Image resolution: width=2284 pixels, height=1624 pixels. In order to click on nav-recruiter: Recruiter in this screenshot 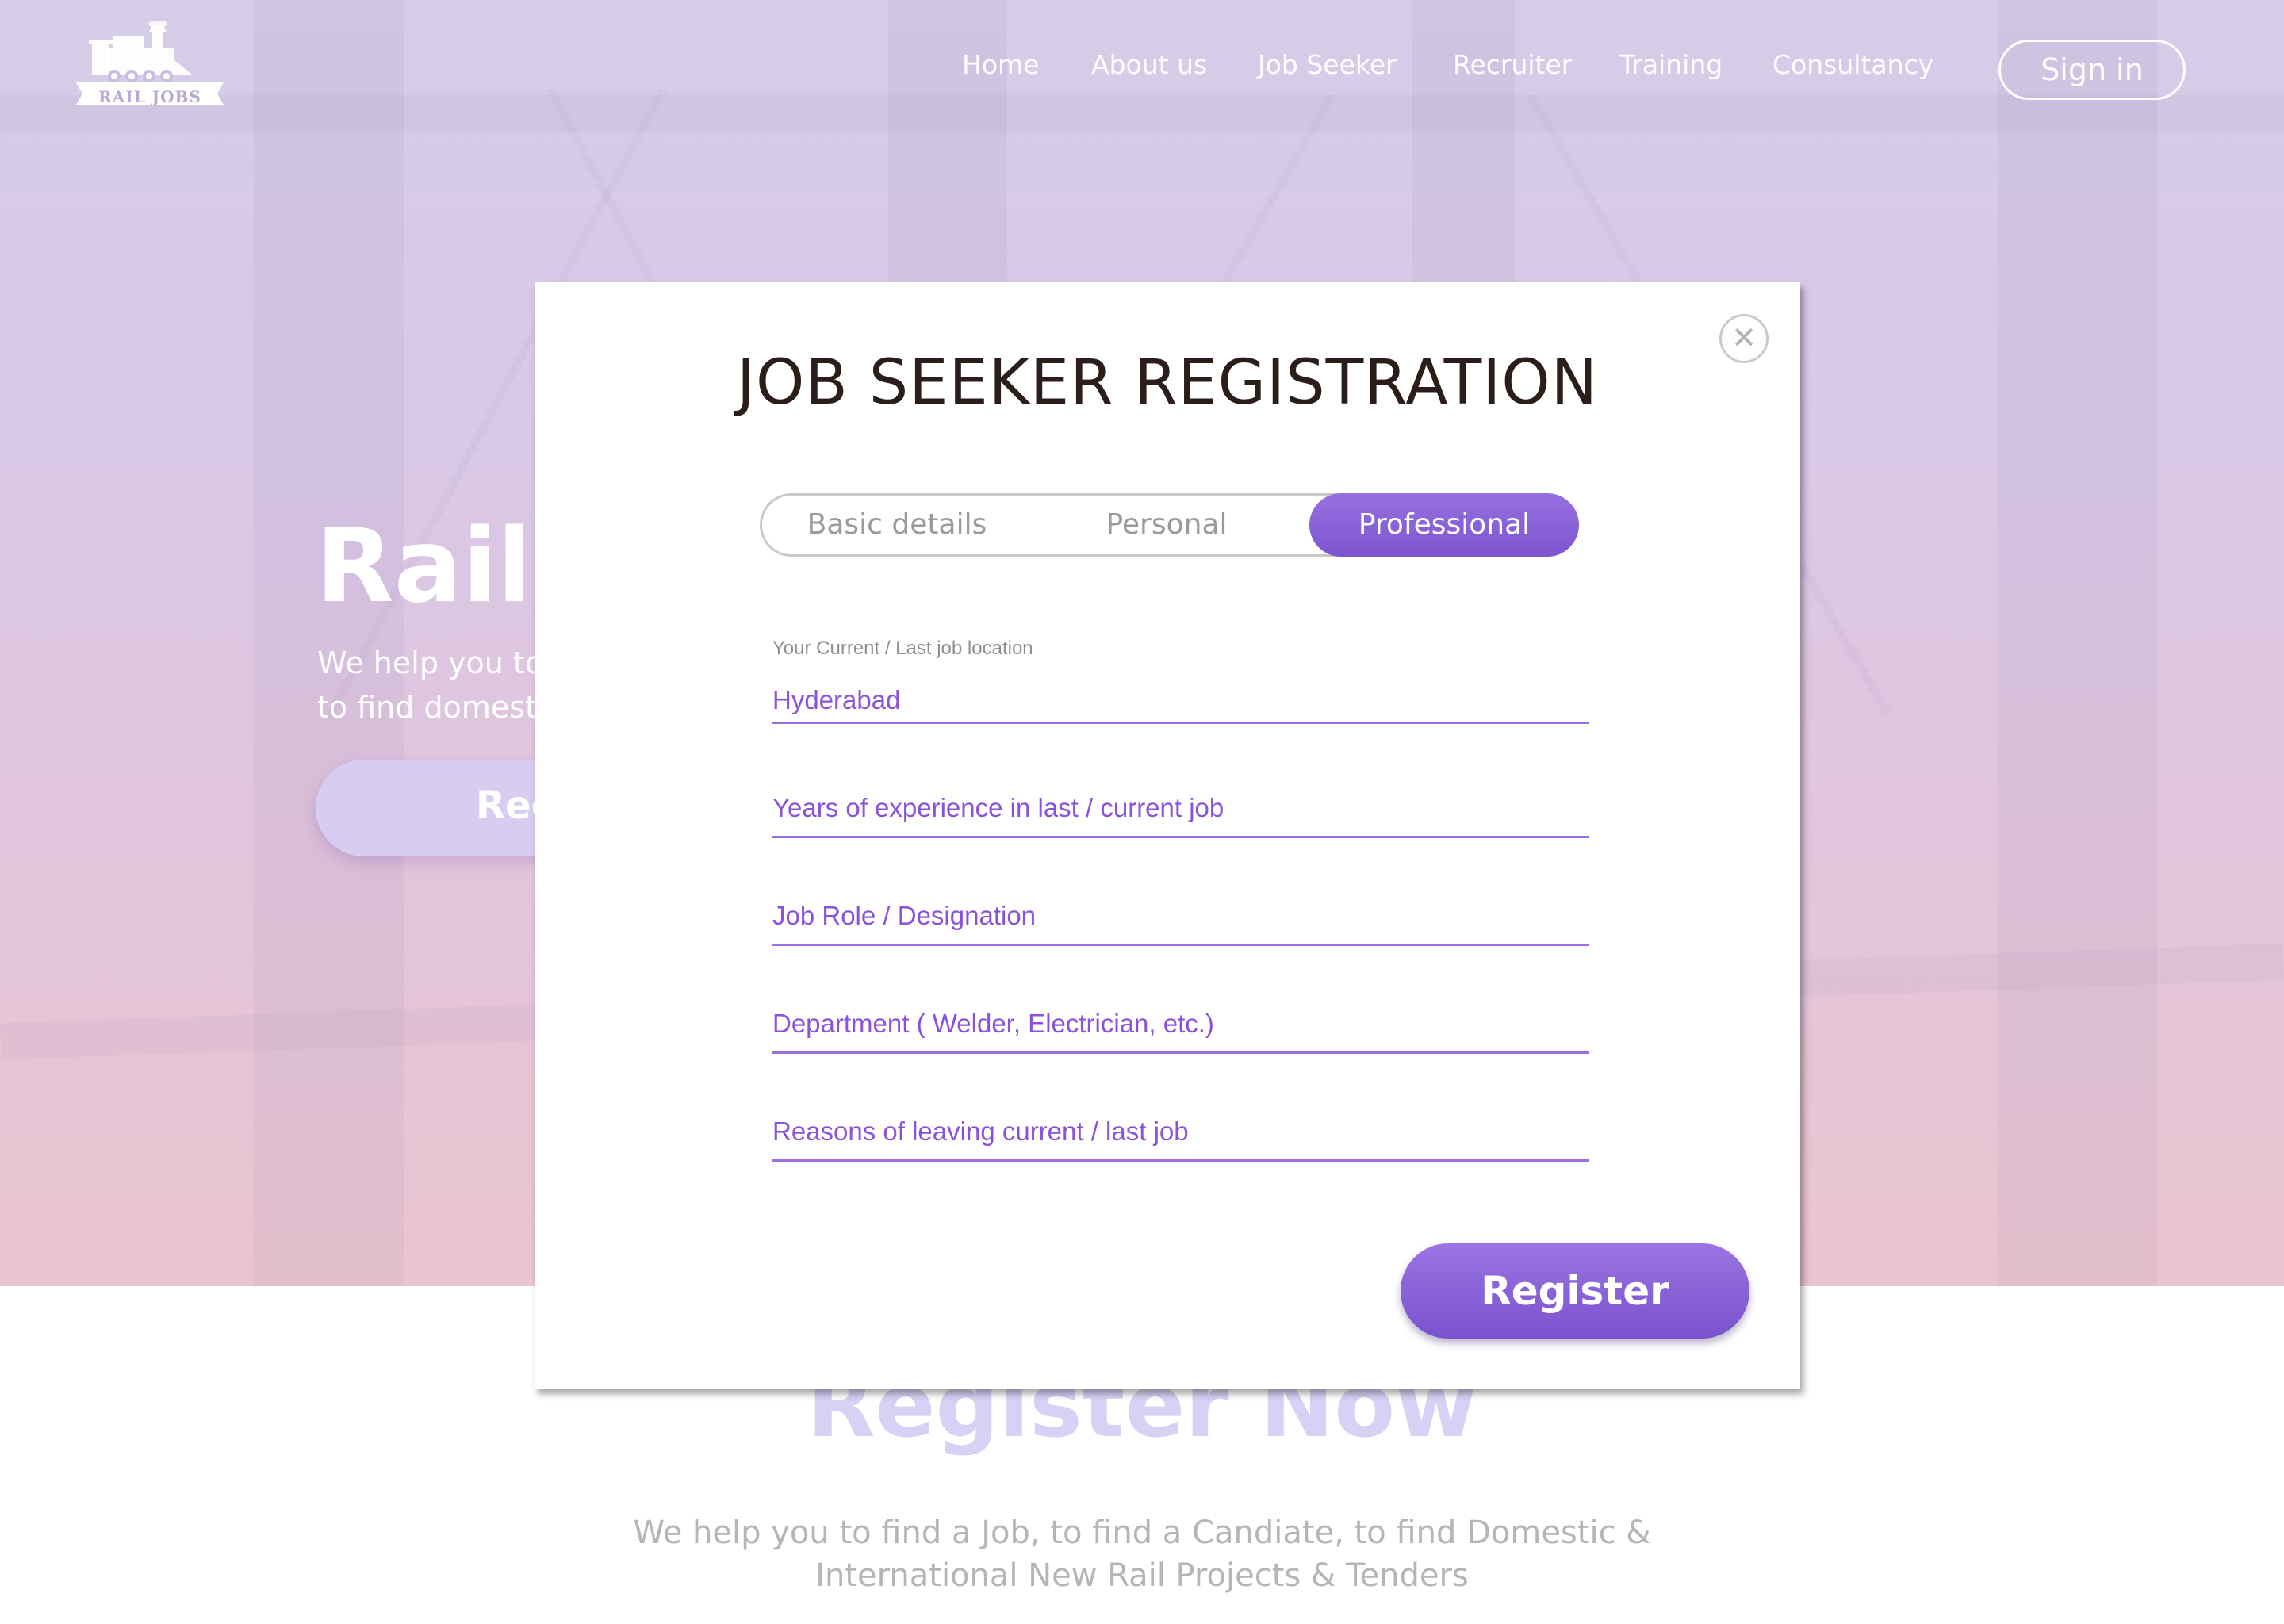, I will do `click(1512, 64)`.